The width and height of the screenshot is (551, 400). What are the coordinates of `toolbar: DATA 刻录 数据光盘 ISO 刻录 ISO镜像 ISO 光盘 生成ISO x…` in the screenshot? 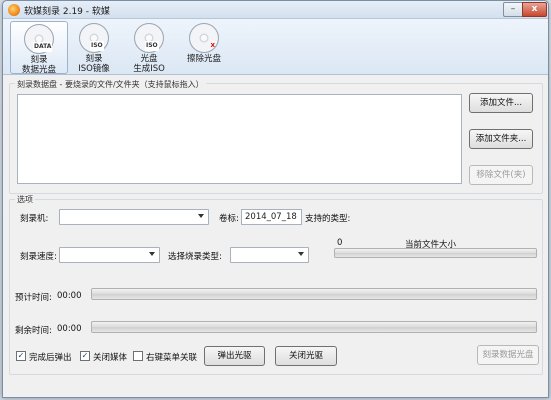 It's located at (275, 47).